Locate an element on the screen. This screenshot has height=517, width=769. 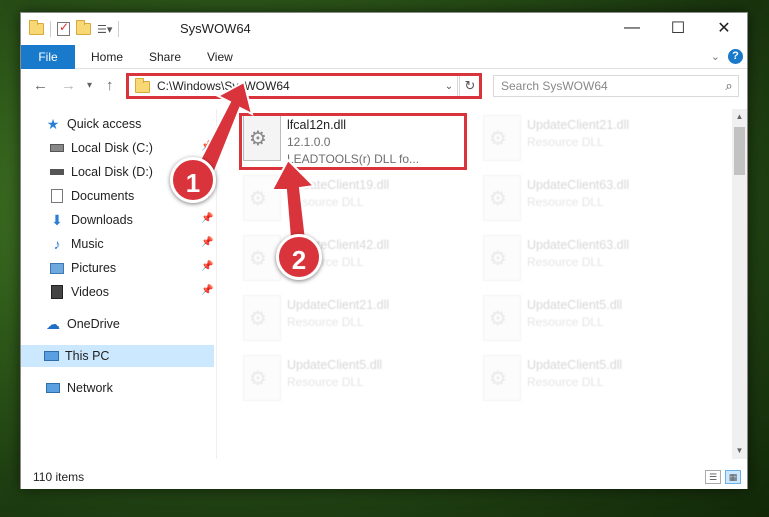
tab-file: File is located at coordinates (48, 57).